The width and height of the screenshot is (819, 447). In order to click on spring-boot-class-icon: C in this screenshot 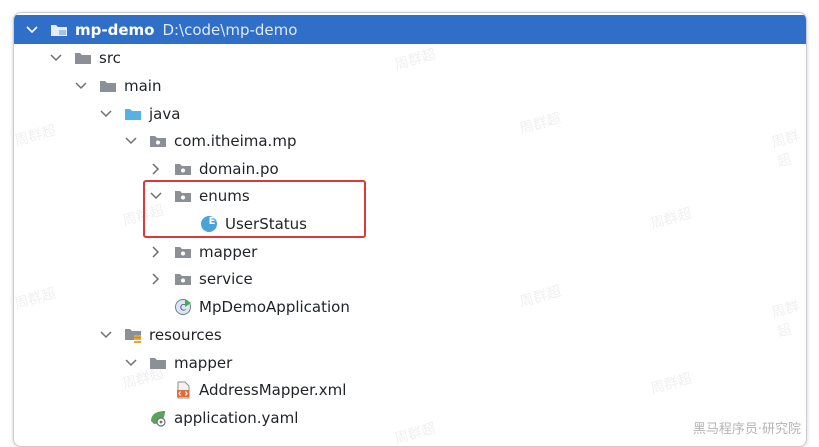, I will do `click(183, 307)`.